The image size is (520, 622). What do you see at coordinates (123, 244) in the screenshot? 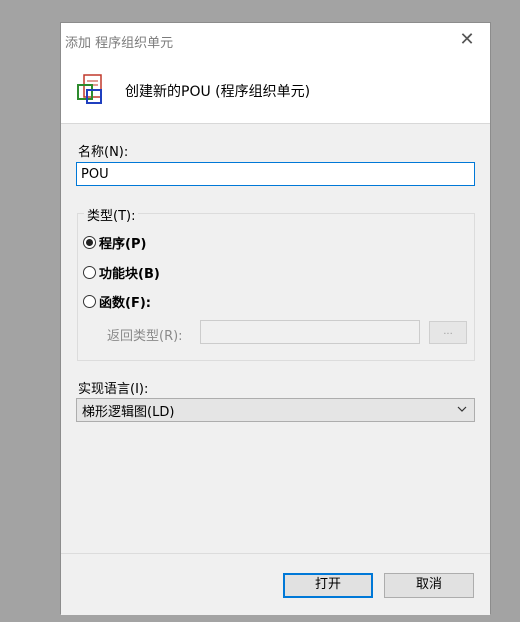
I see `radio-program-label: 程序(P)` at bounding box center [123, 244].